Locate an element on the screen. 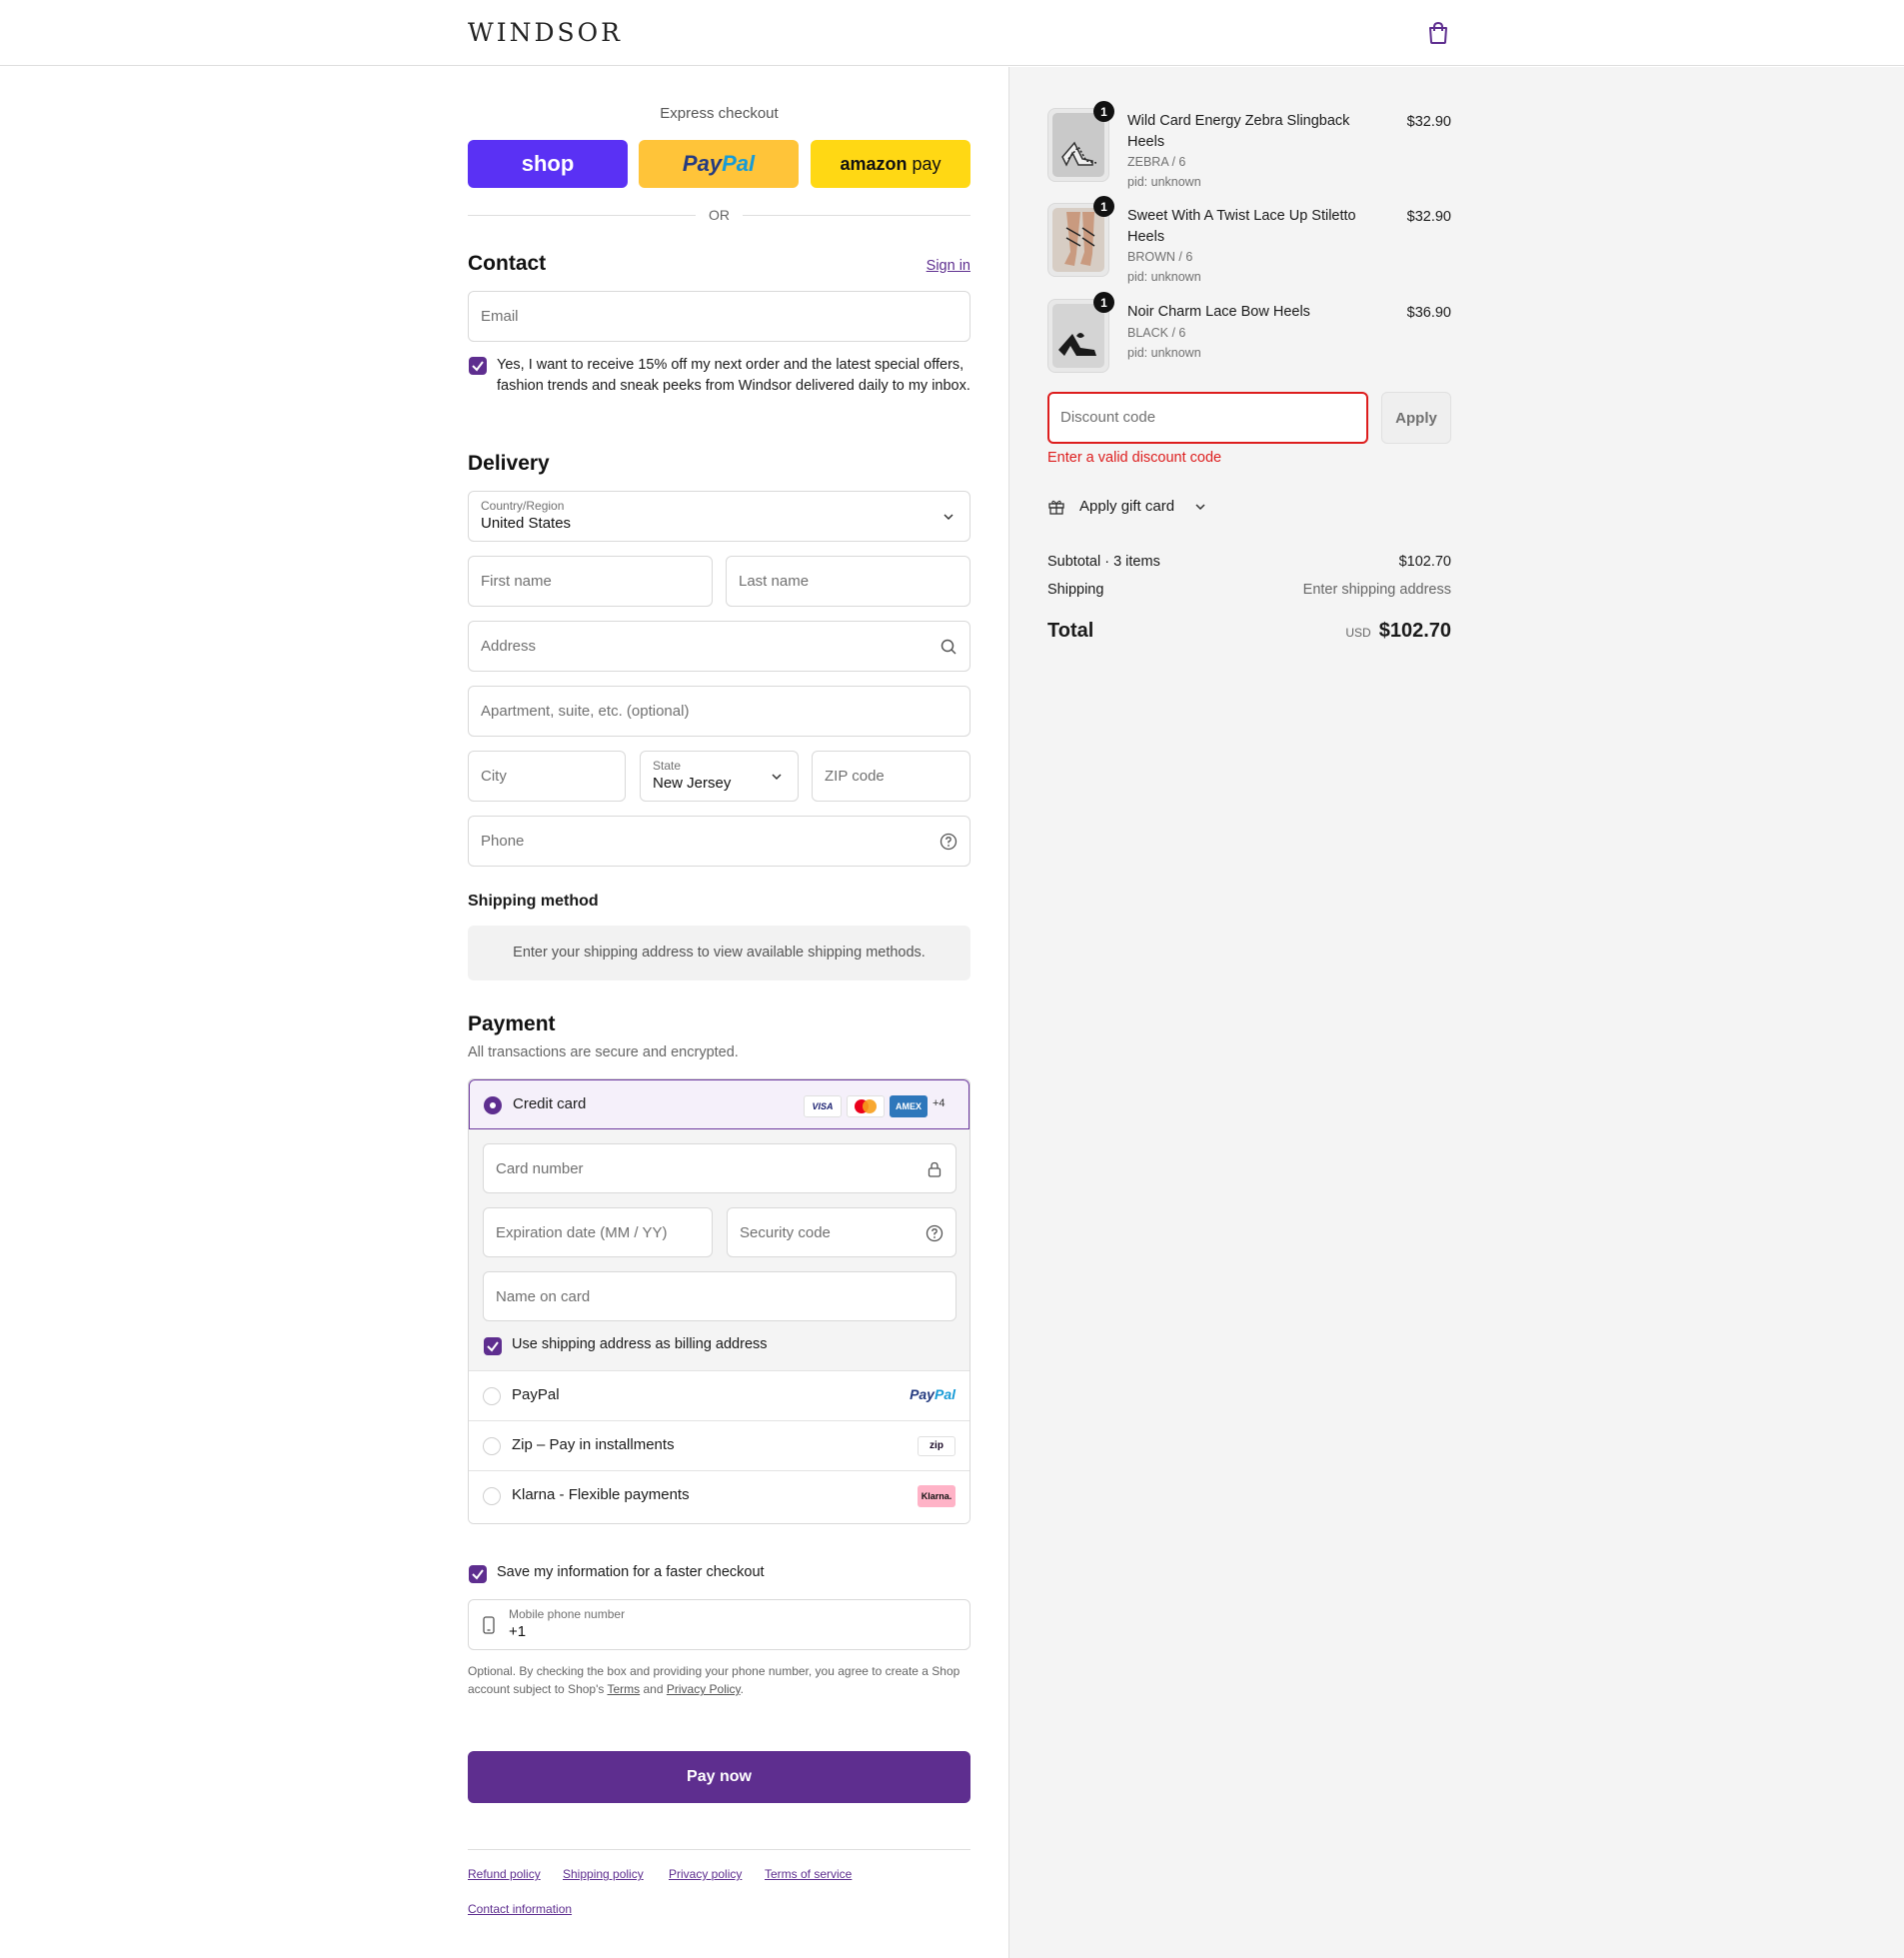  card-number-field: Card number is located at coordinates (719, 1168).